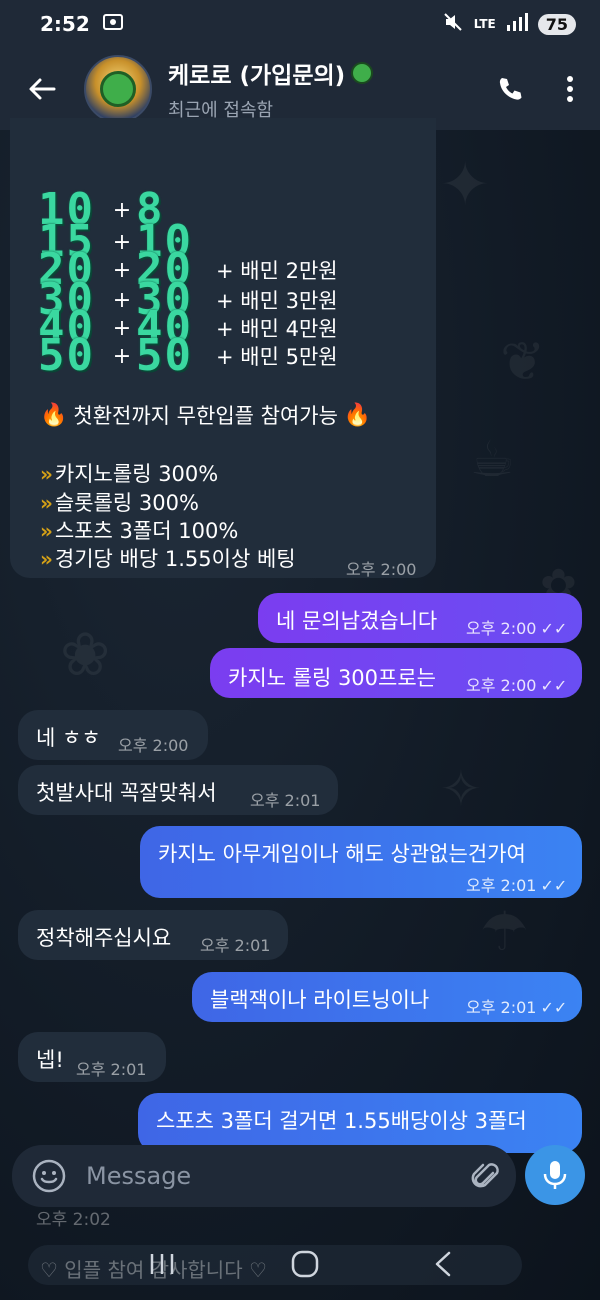 The width and height of the screenshot is (600, 1300). I want to click on smiley-icon, so click(49, 1176).